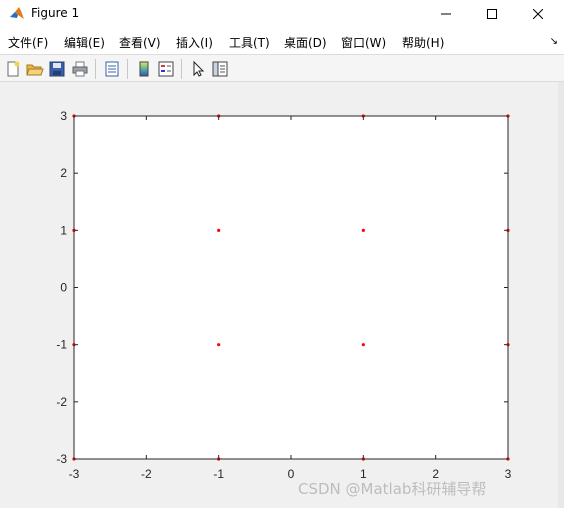 This screenshot has width=564, height=508. I want to click on x-tick-label: 0, so click(291, 474).